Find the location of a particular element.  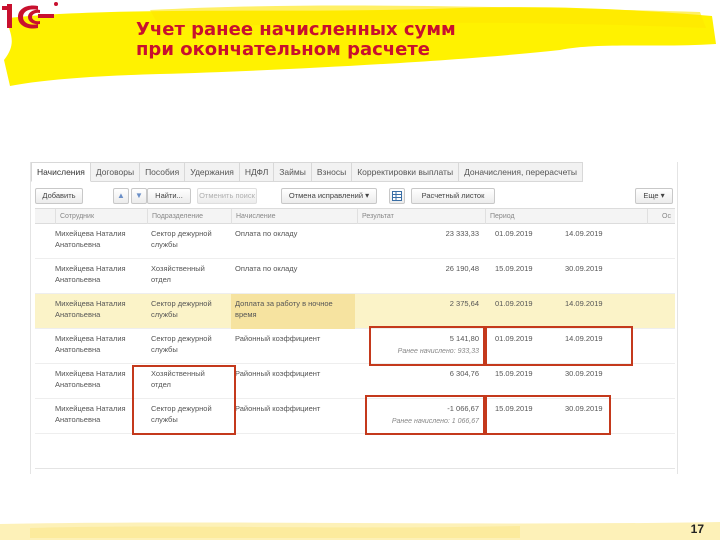

cell-result: 6 304,76 is located at coordinates (464, 373).